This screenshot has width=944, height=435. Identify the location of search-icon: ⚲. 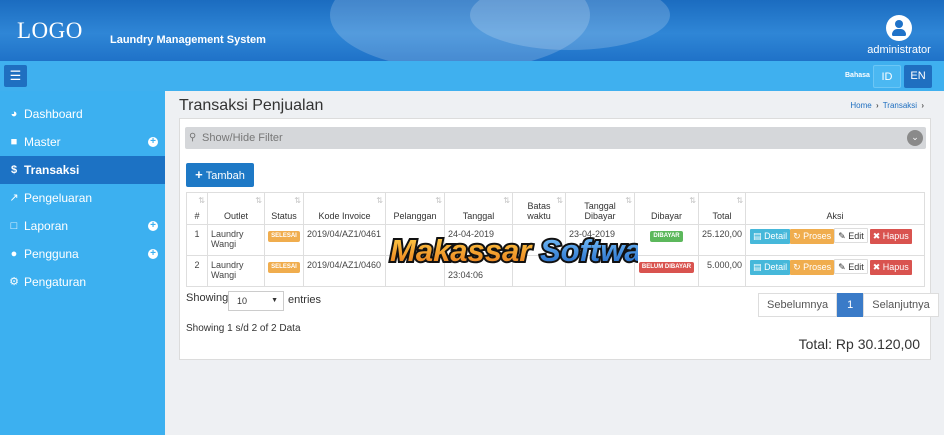
(193, 137).